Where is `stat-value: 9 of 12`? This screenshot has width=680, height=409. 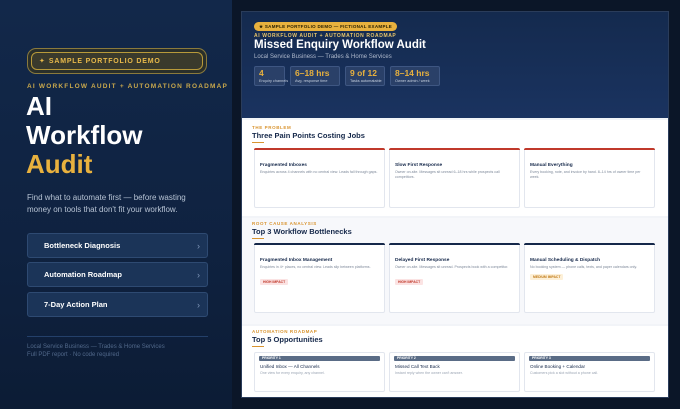 stat-value: 9 of 12 is located at coordinates (363, 73).